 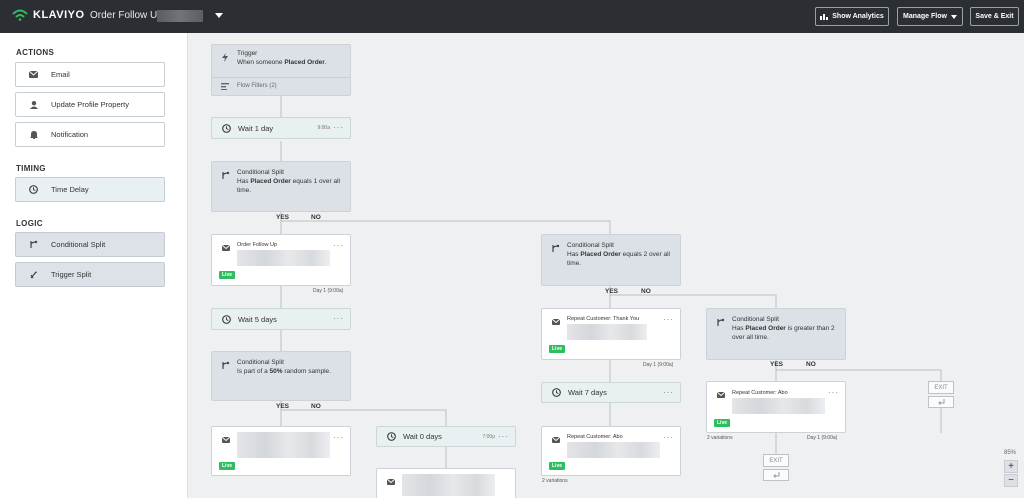 What do you see at coordinates (257, 319) in the screenshot?
I see `wait-label: Wait 5 days` at bounding box center [257, 319].